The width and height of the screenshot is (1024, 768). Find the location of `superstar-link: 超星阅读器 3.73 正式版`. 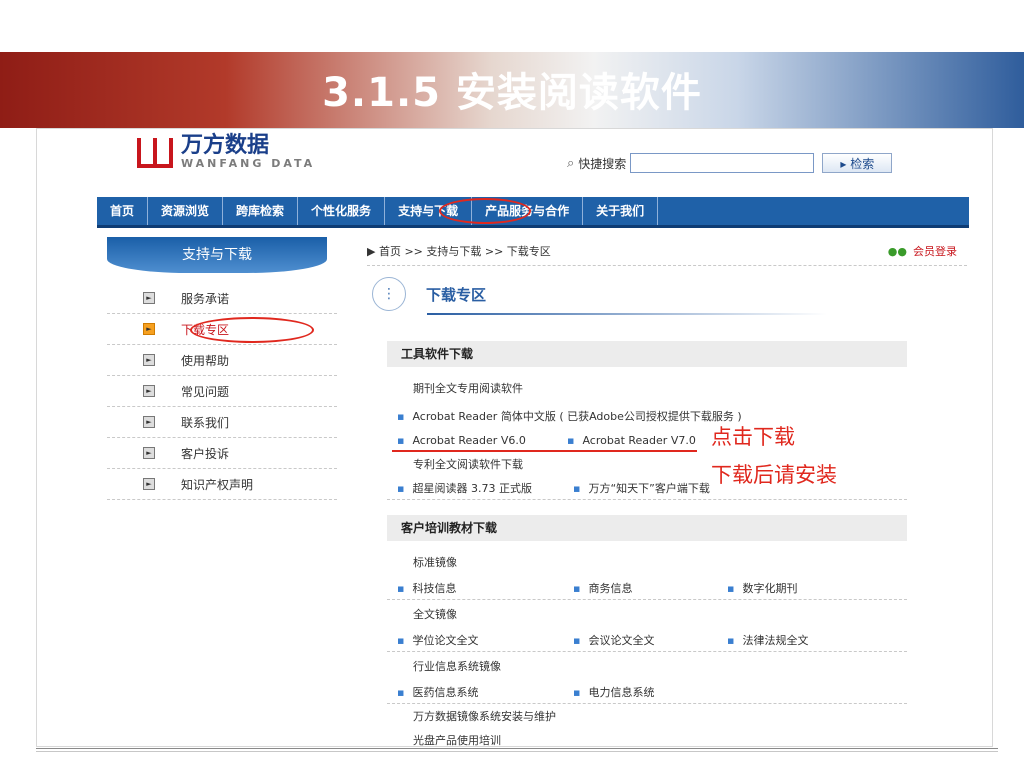

superstar-link: 超星阅读器 3.73 正式版 is located at coordinates (472, 488).